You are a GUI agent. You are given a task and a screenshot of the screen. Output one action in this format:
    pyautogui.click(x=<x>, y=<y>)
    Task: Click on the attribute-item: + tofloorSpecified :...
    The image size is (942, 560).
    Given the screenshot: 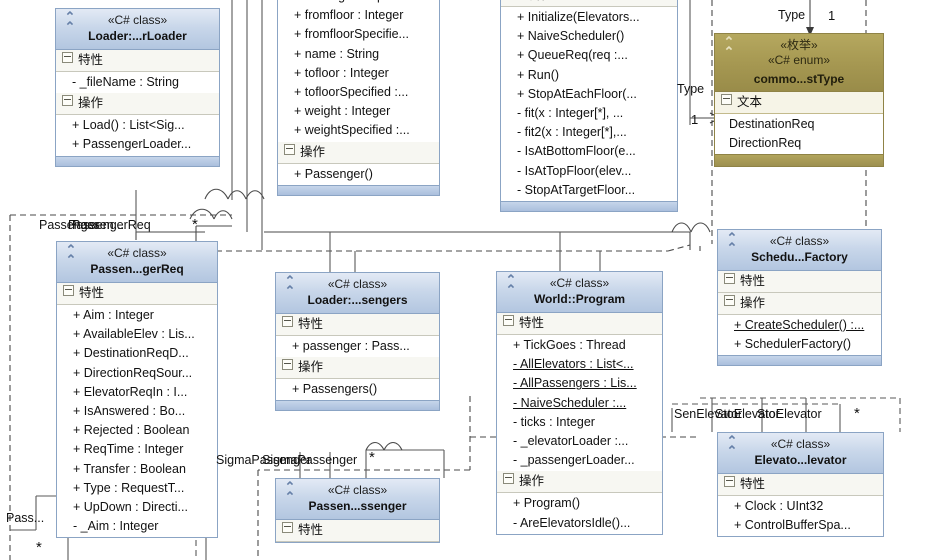 What is the action you would take?
    pyautogui.click(x=358, y=92)
    